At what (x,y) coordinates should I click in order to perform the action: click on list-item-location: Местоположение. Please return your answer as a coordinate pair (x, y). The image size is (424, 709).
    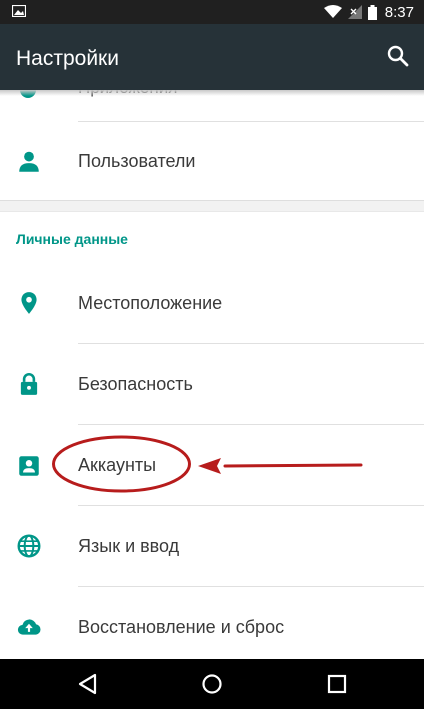
    Looking at the image, I should click on (212, 303).